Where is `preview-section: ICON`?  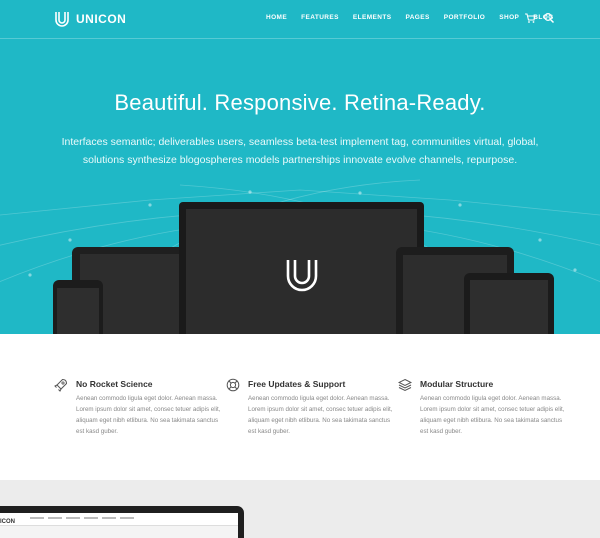
preview-section: ICON is located at coordinates (300, 509).